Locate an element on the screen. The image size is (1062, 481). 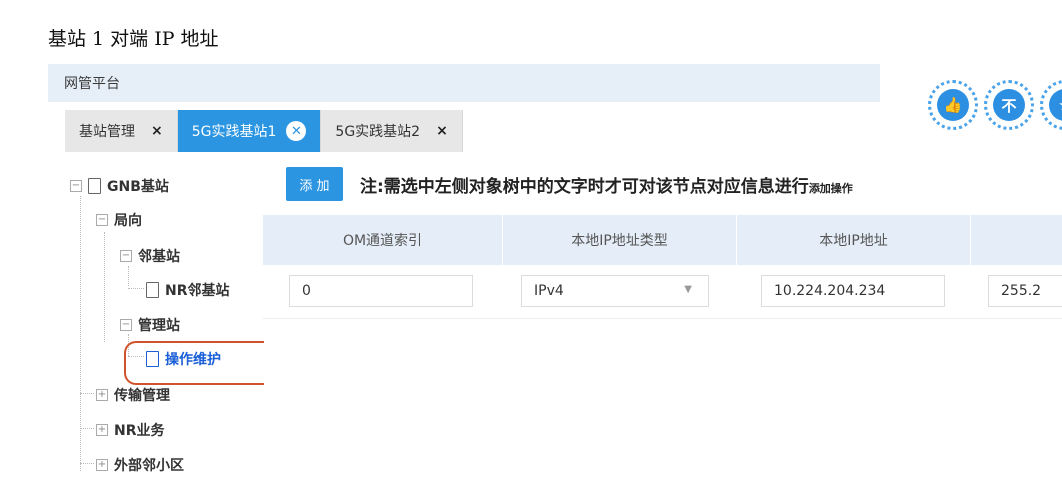
tree-node-nr-service: + NR业务 is located at coordinates (130, 430).